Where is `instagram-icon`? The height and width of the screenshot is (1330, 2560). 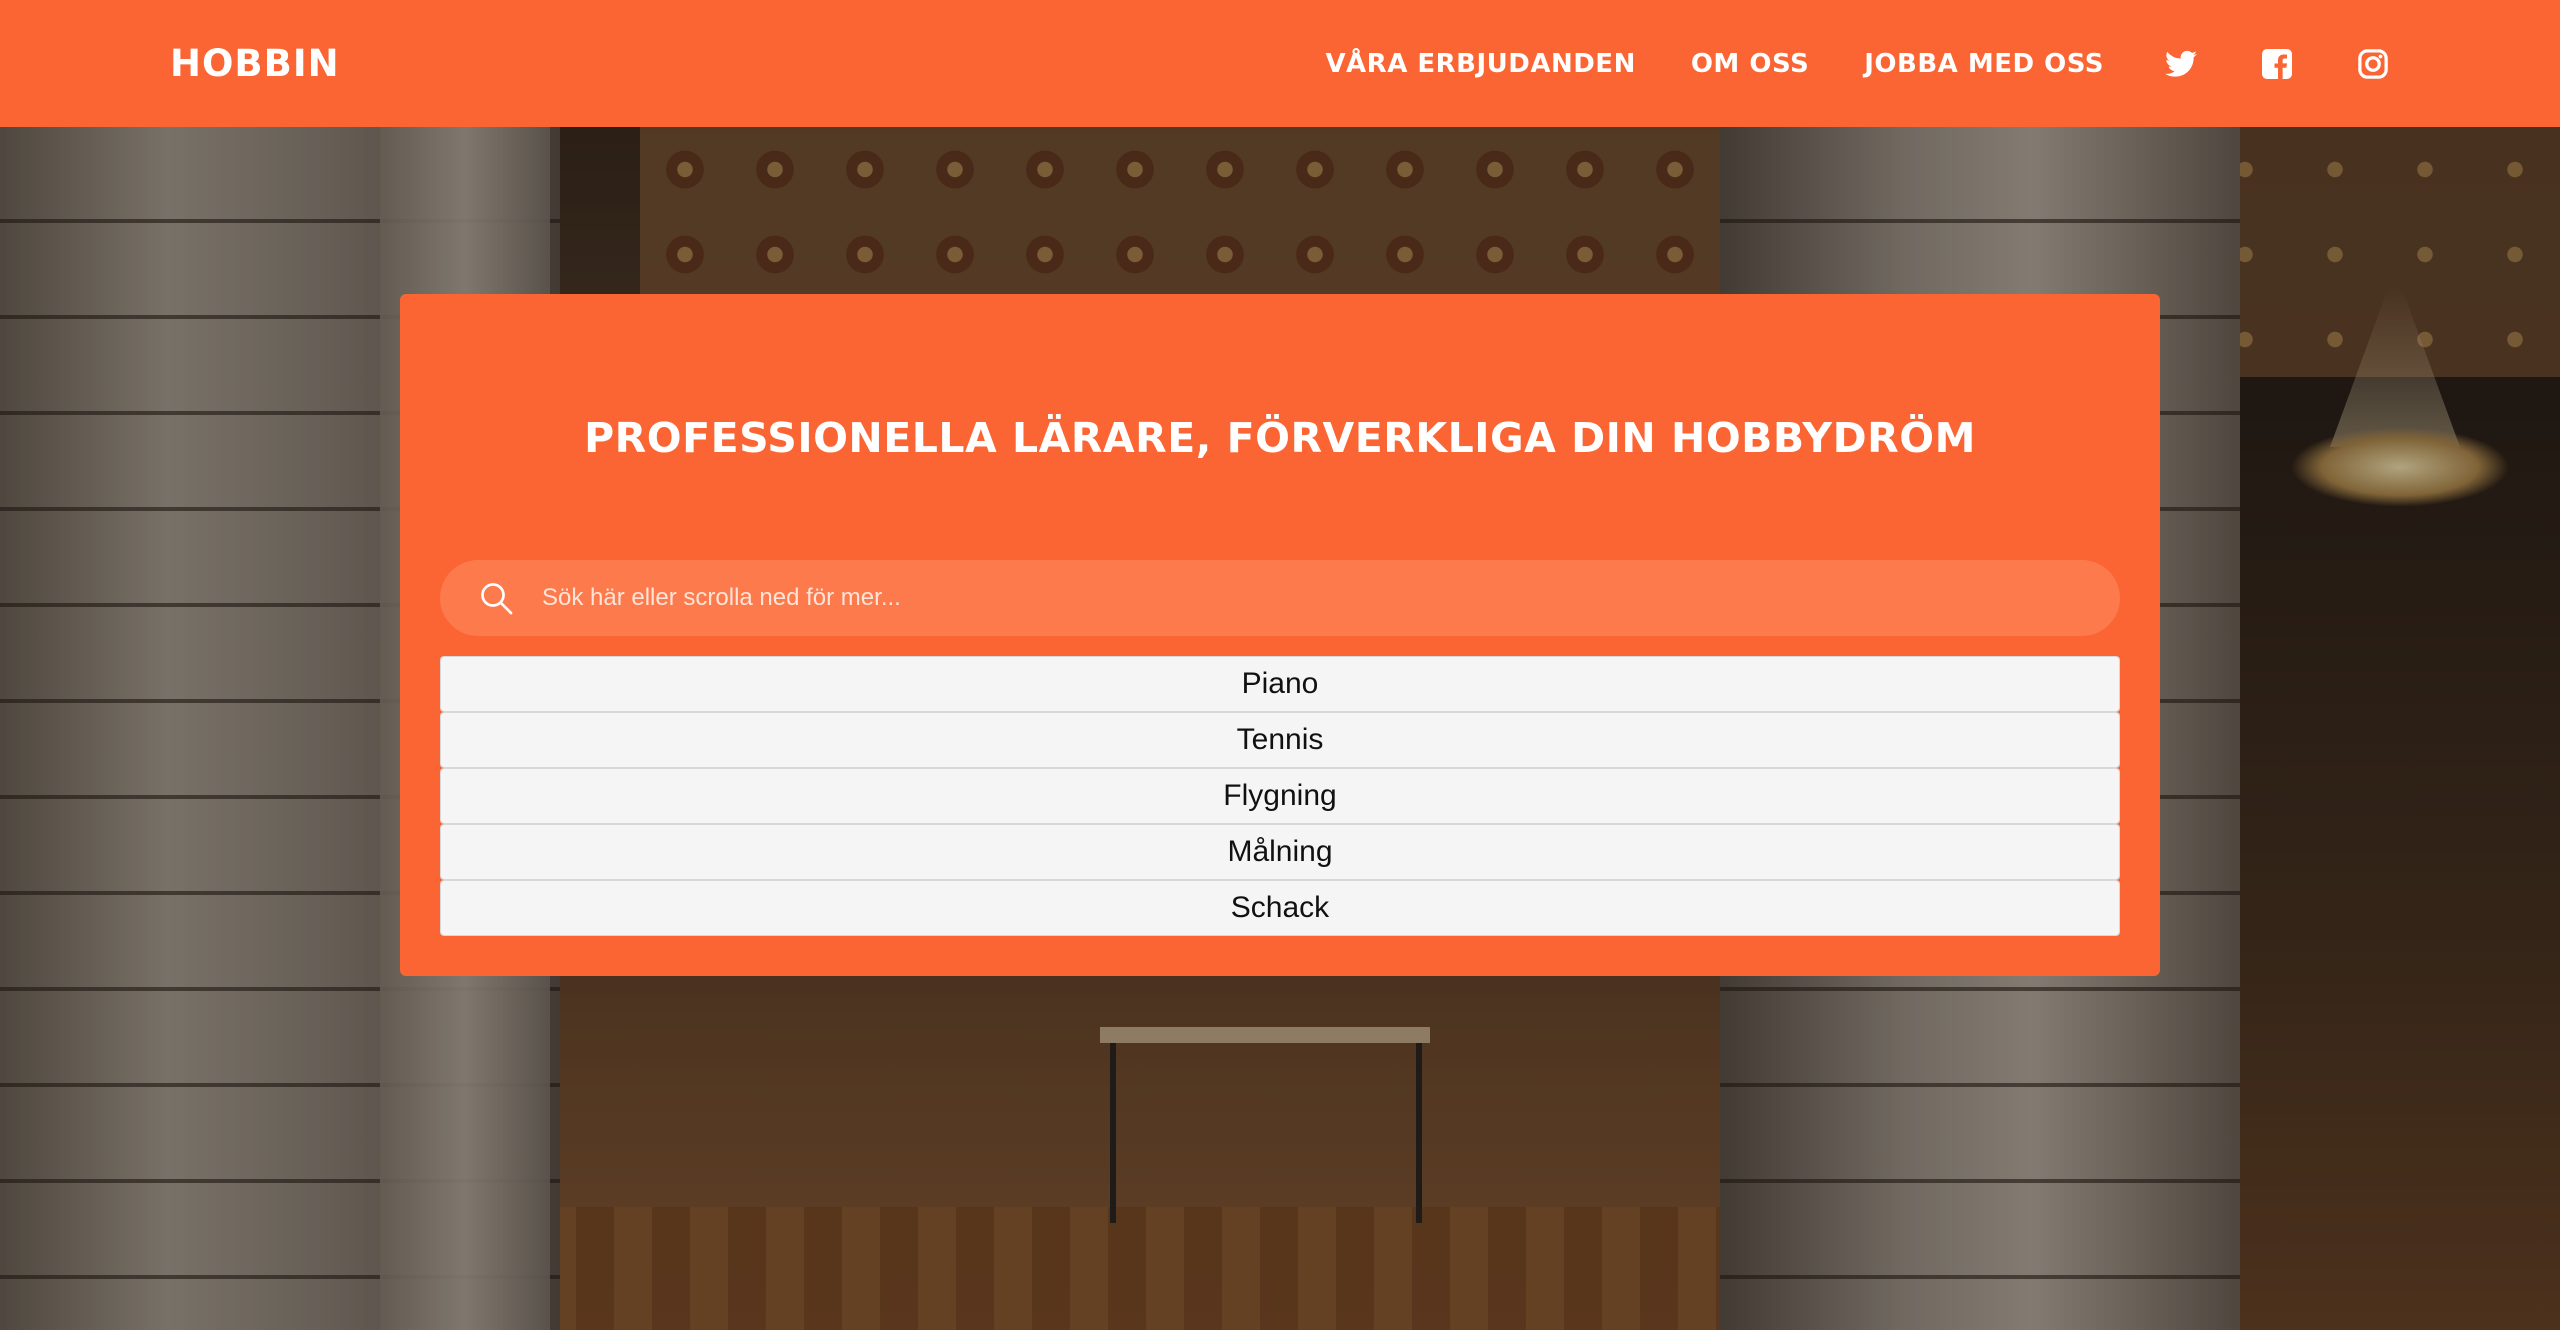 instagram-icon is located at coordinates (2373, 64).